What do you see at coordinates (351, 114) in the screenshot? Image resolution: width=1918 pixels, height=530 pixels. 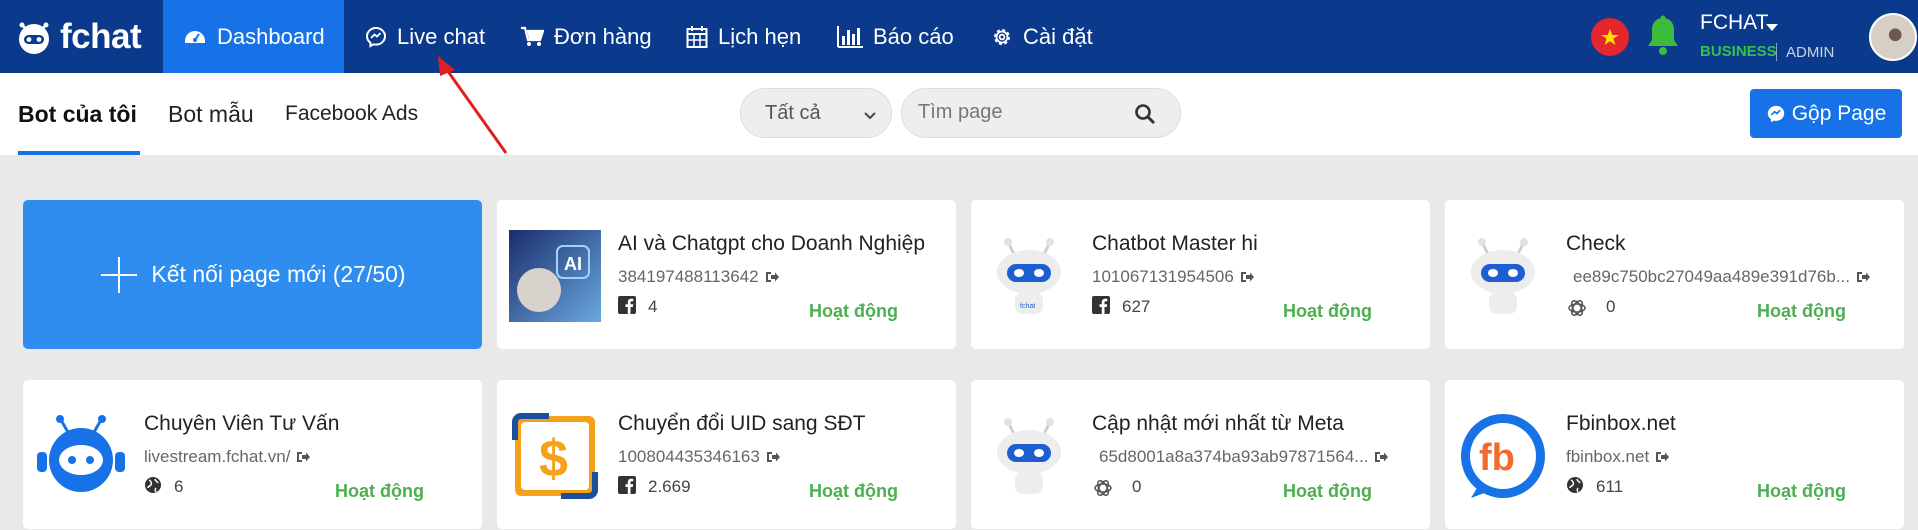 I see `tab-facebook-ads: Facebook Ads` at bounding box center [351, 114].